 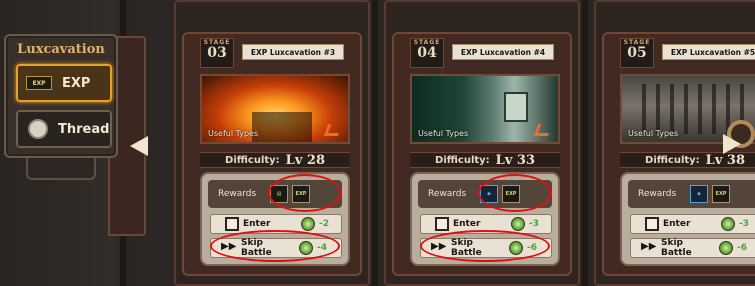 I want to click on skip-battle-button: ▶▶ Skip Battle -4, so click(x=276, y=248).